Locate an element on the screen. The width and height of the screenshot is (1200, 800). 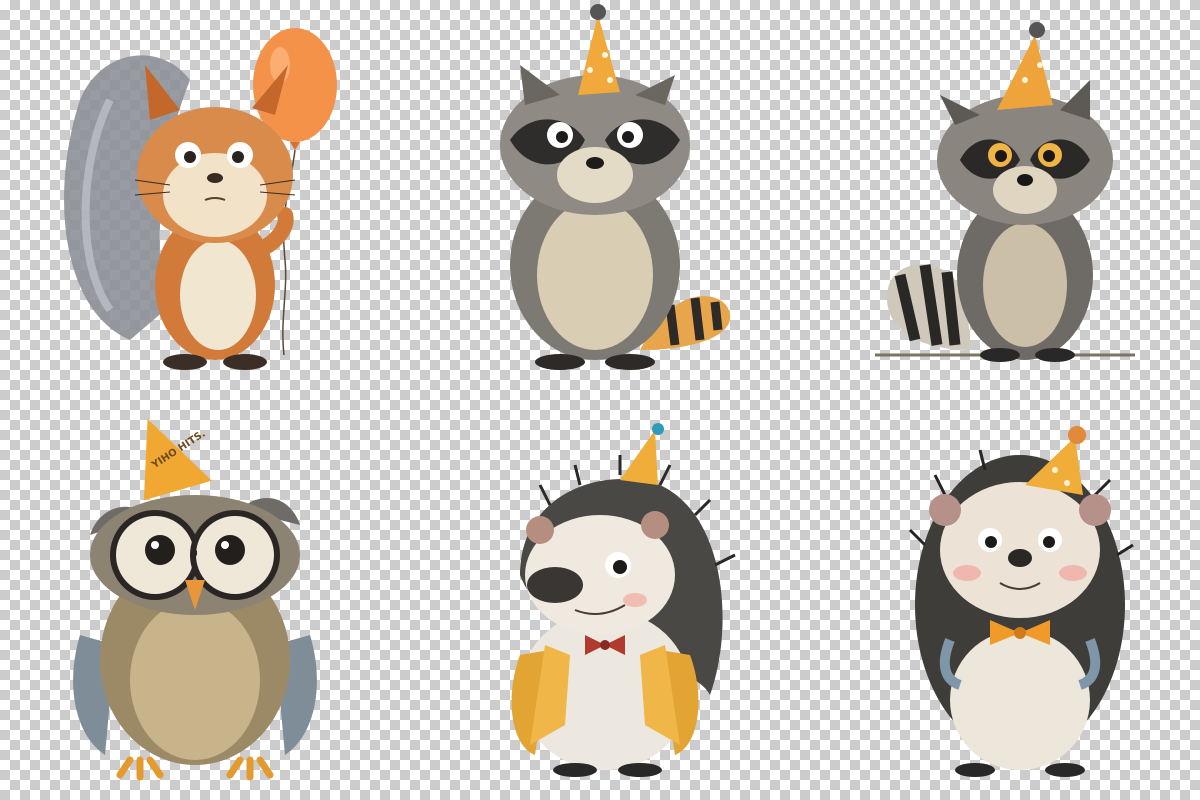
hedgehog-illustration-jacket is located at coordinates (615, 604).